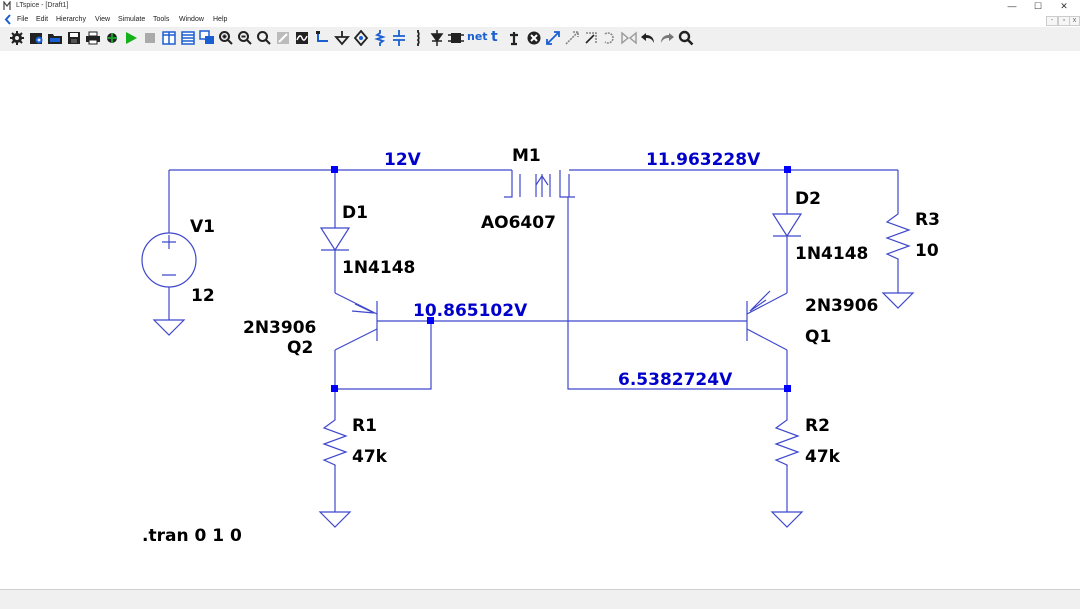  Describe the element at coordinates (787, 225) in the screenshot. I see `diode-d2` at that location.